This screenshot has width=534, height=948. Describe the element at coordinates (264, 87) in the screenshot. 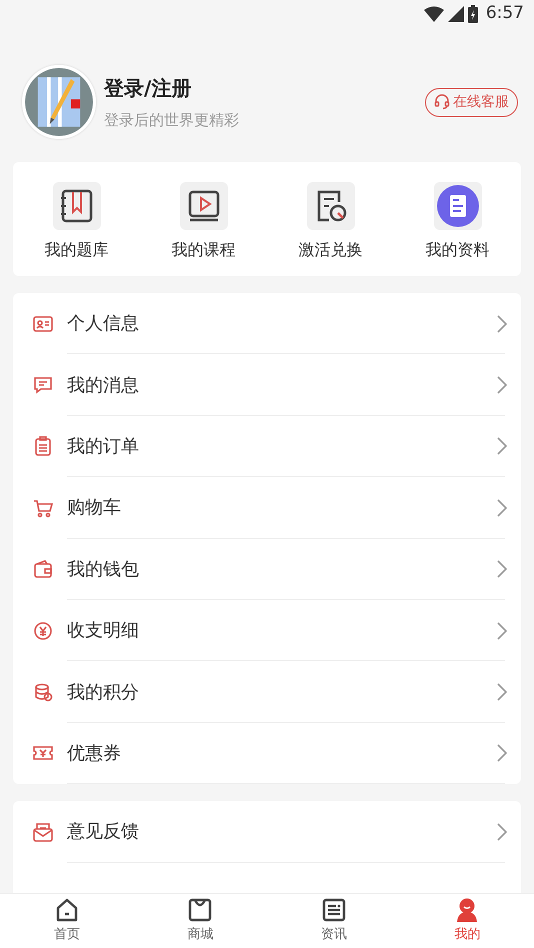

I see `login-title: 登录/注册` at that location.